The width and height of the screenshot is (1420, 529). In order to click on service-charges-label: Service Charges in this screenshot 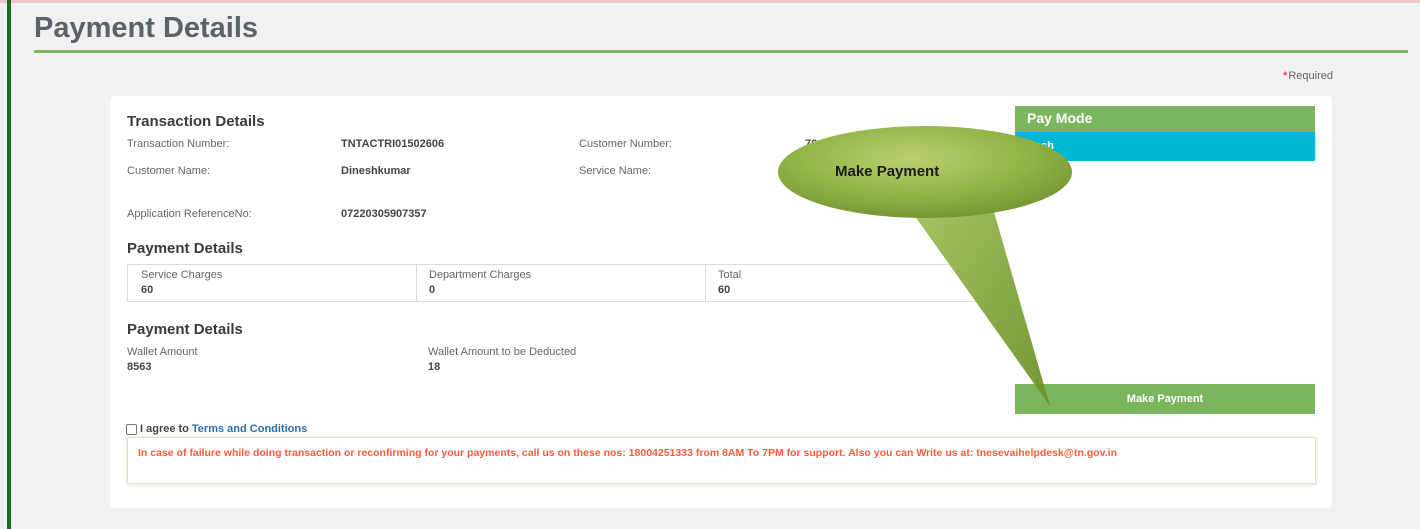, I will do `click(182, 275)`.